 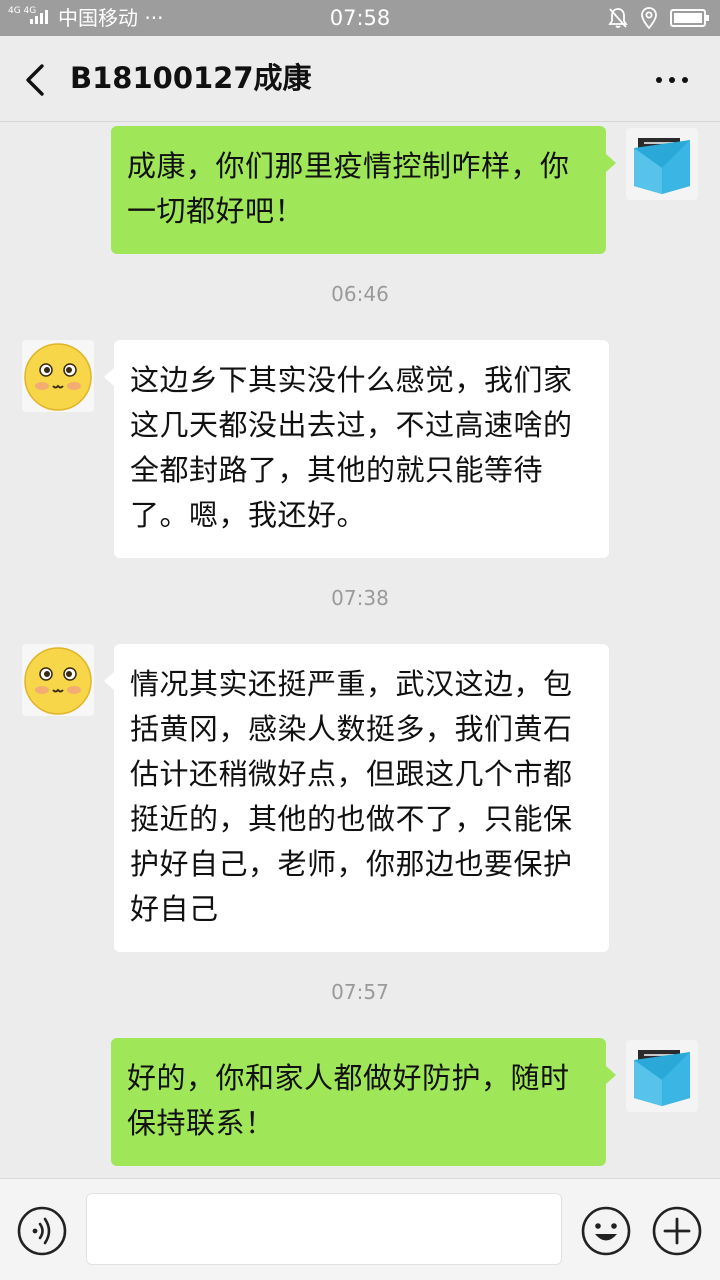 I want to click on message-timestamp: 07:38, so click(x=360, y=598).